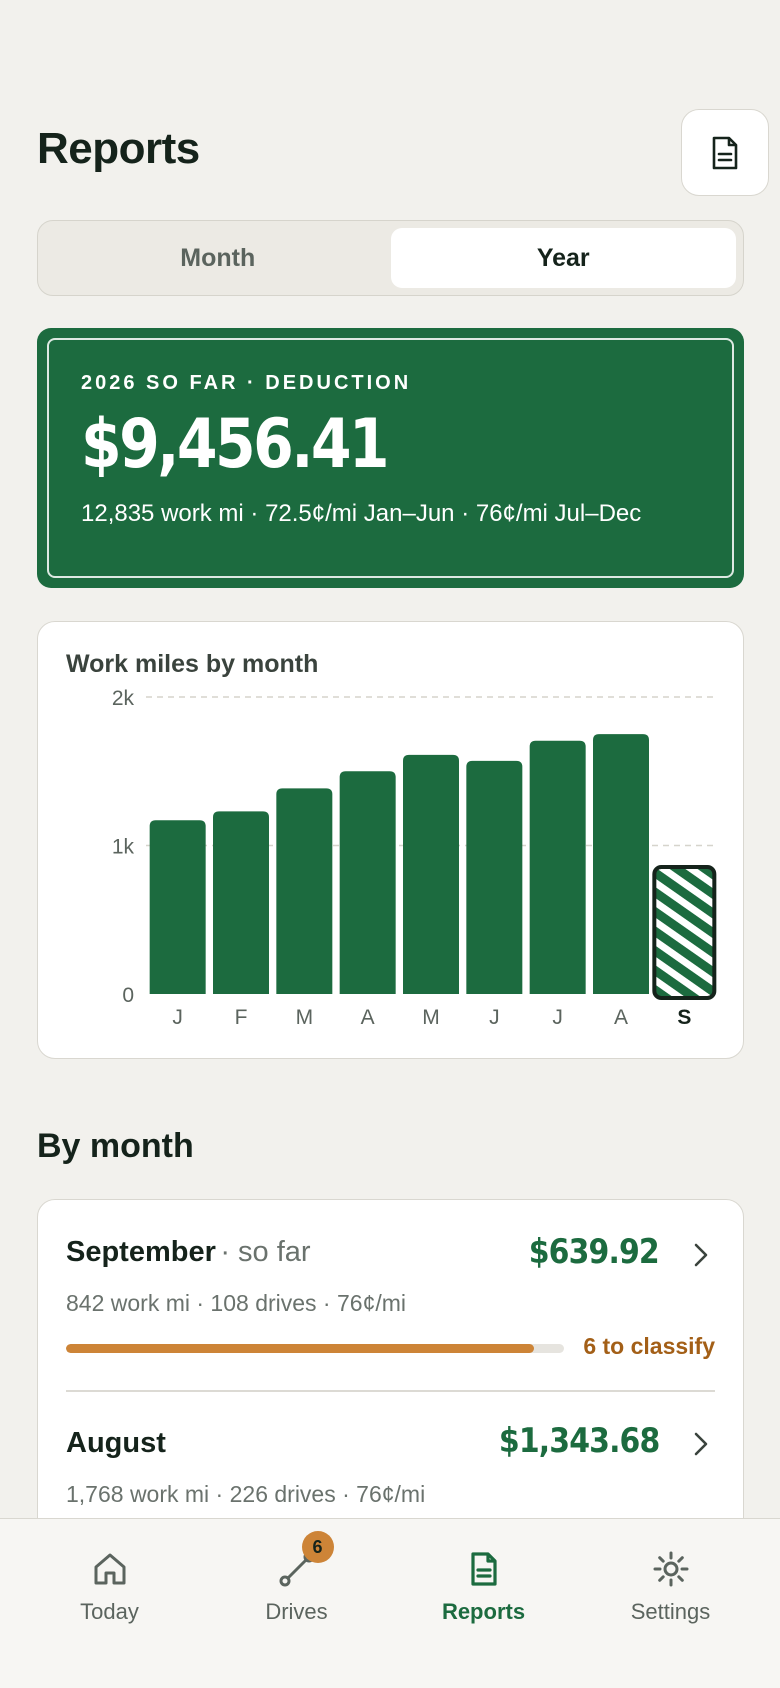 Image resolution: width=780 pixels, height=1688 pixels. Describe the element at coordinates (141, 1252) in the screenshot. I see `month-name: September` at that location.